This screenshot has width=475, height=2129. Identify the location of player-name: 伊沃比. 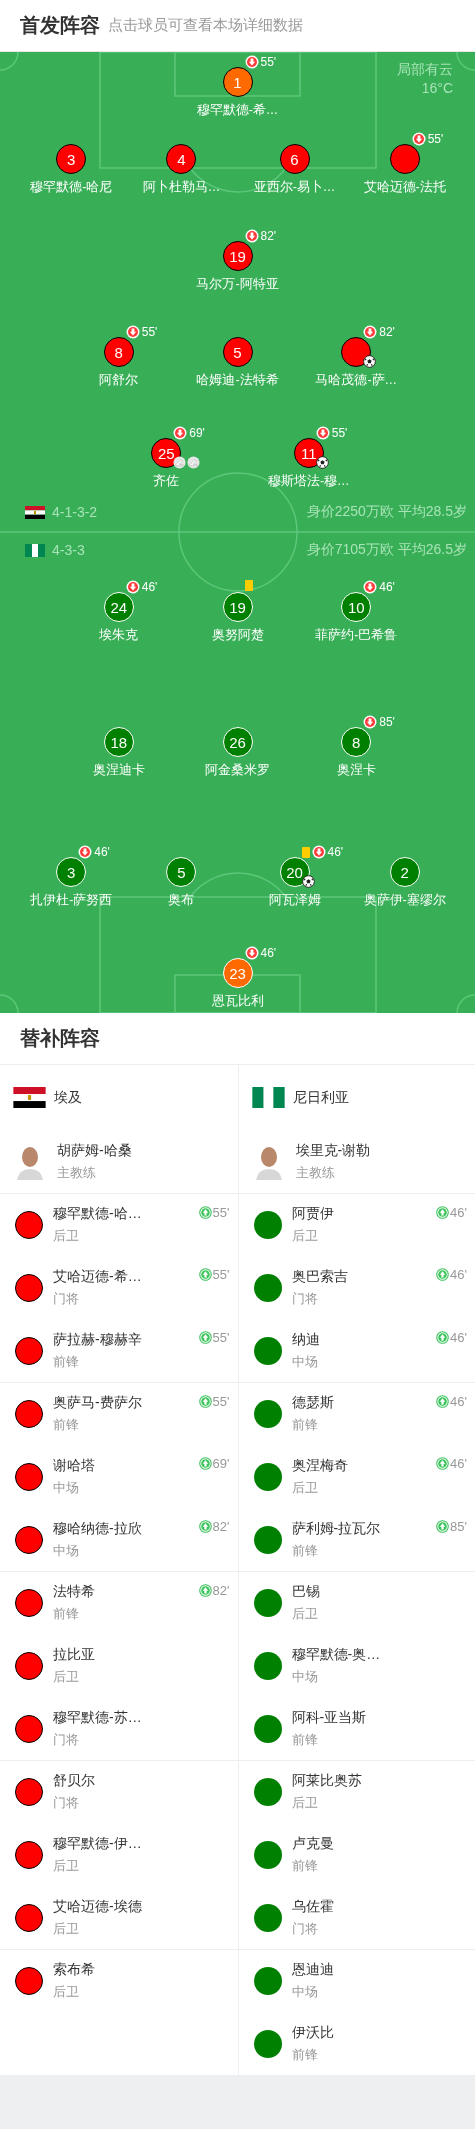
(312, 2032).